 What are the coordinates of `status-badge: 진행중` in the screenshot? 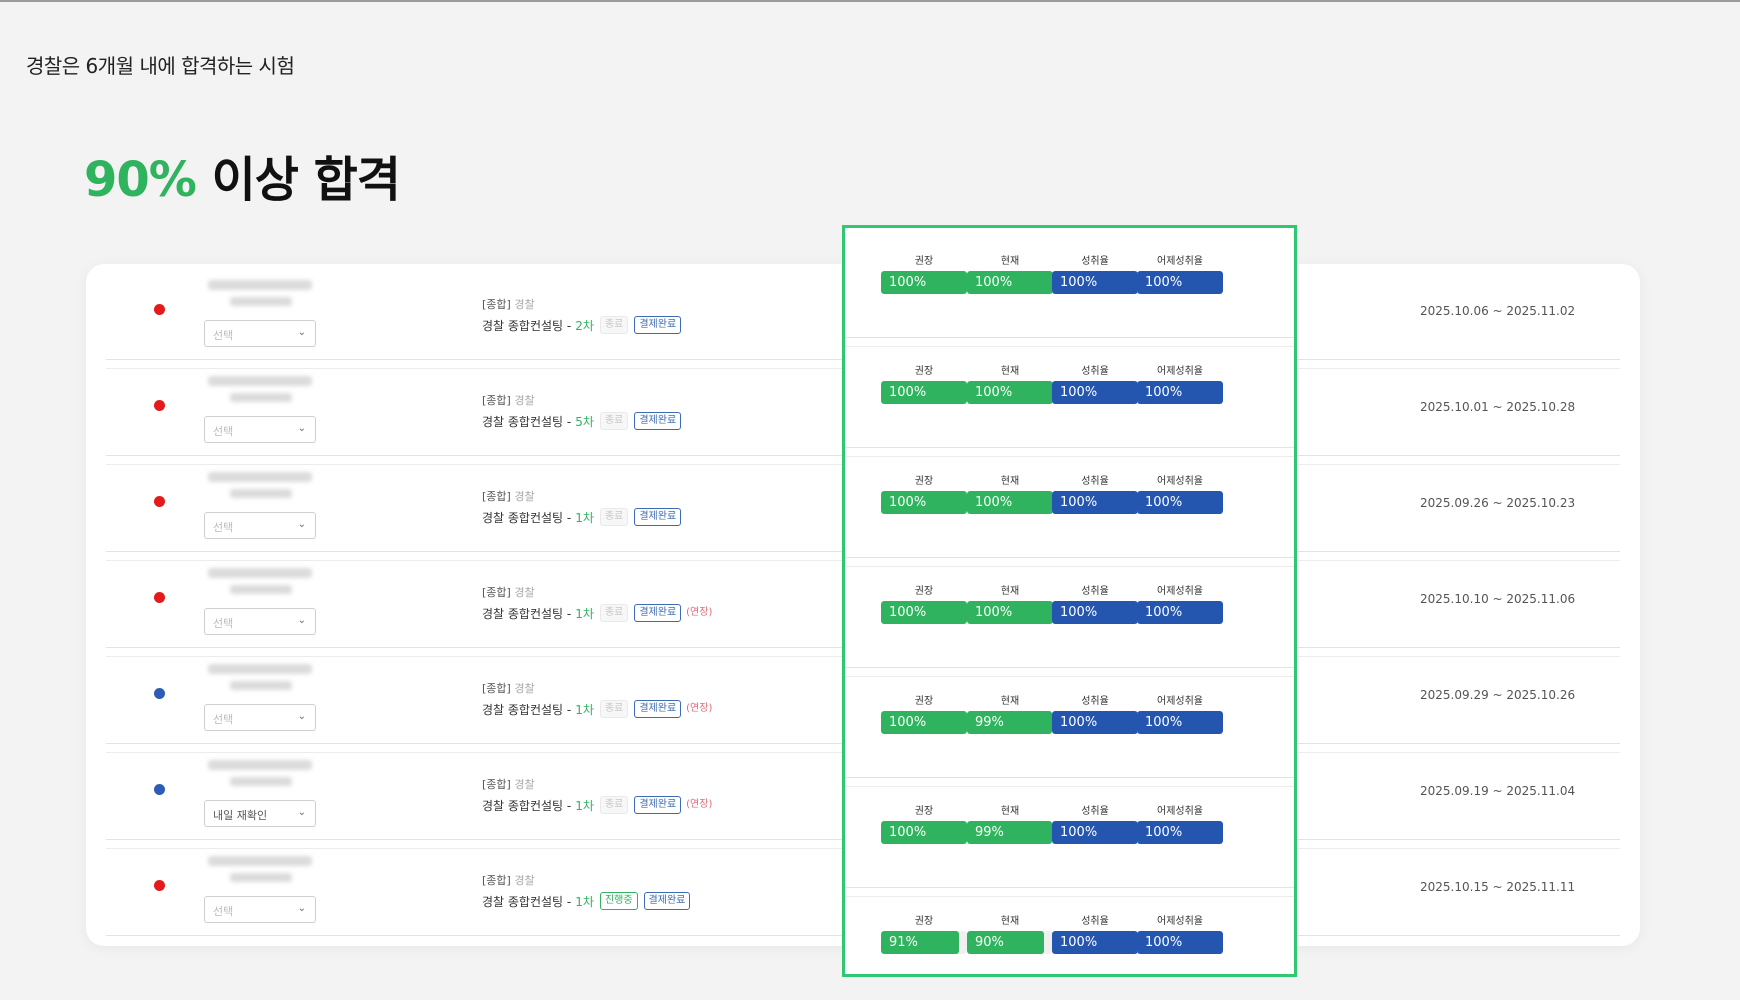 It's located at (618, 901).